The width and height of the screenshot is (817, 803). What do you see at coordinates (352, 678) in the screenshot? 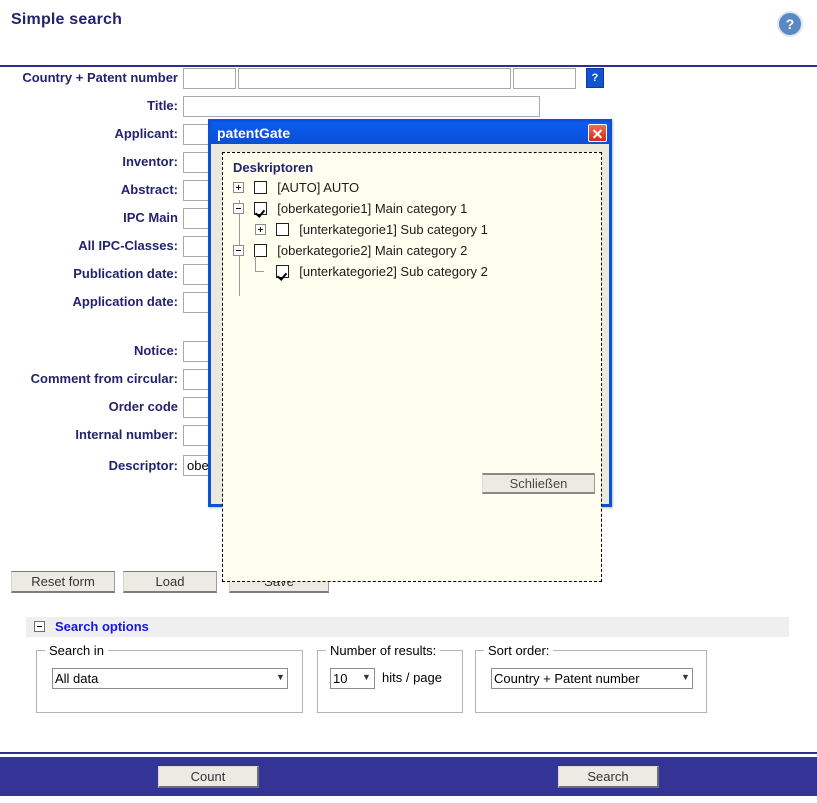
I see `results-per-page-select: 10` at bounding box center [352, 678].